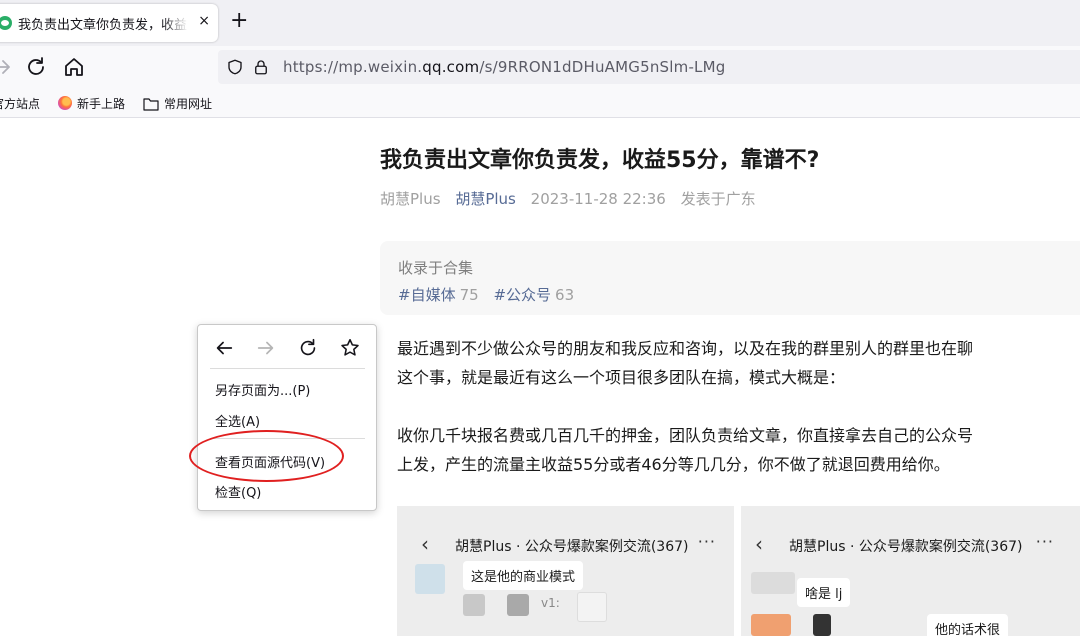 This screenshot has height=636, width=1080. Describe the element at coordinates (270, 461) in the screenshot. I see `menu-item-view-source: 查看页面源代码(V)` at that location.